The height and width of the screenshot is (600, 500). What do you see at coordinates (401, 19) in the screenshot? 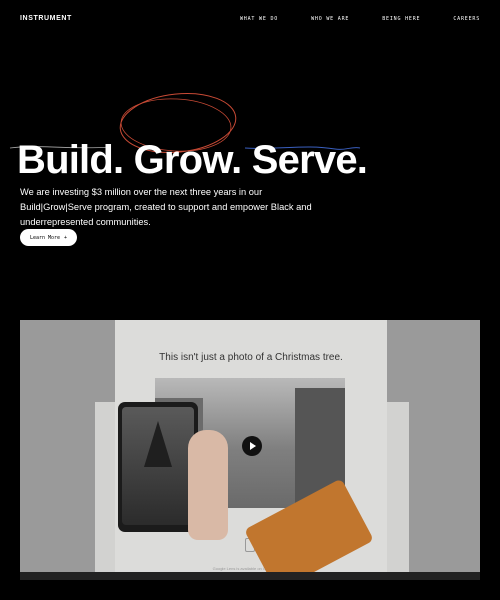
I see `nav-being-here: BEING HERE` at bounding box center [401, 19].